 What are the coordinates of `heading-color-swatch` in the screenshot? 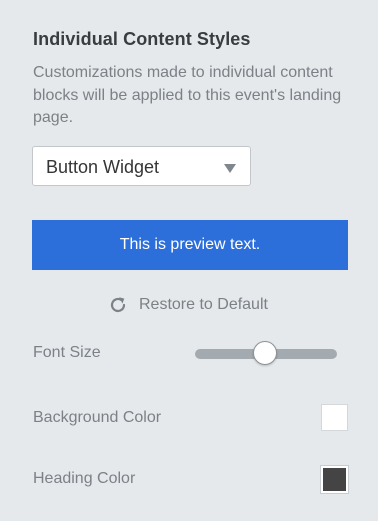 It's located at (334, 479).